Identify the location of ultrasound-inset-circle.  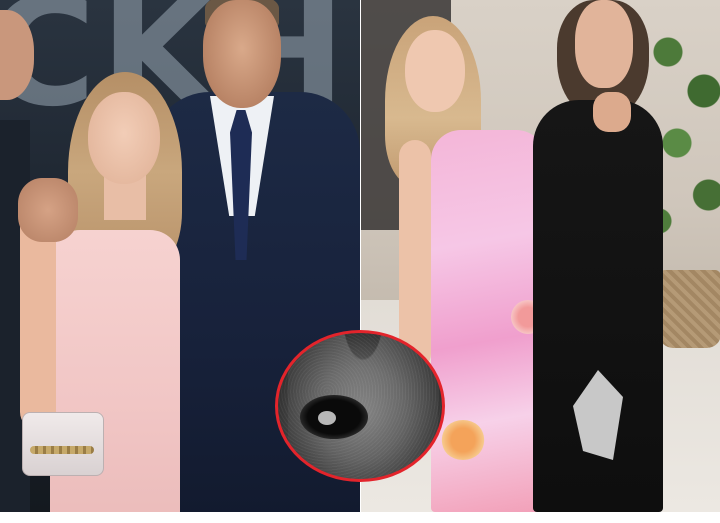
(360, 406).